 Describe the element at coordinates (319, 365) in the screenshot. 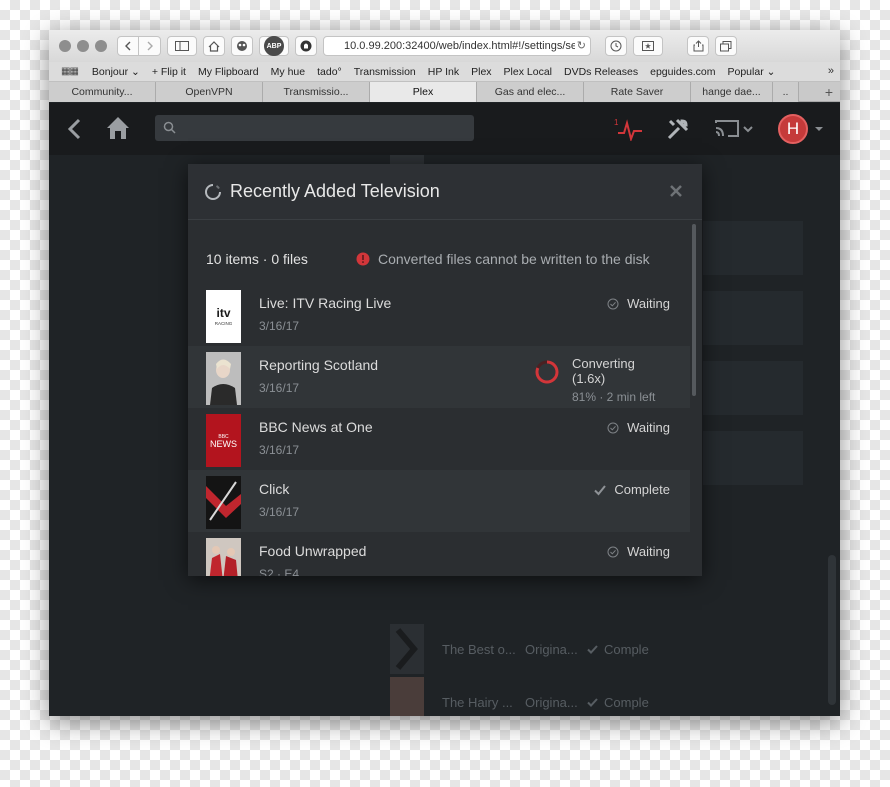

I see `item-title: Reporting Scotland` at that location.